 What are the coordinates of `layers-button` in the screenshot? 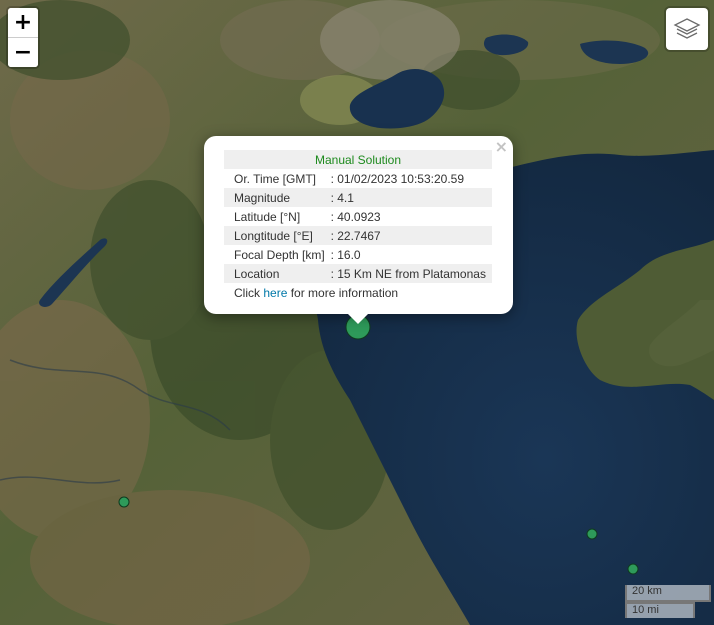 It's located at (687, 29).